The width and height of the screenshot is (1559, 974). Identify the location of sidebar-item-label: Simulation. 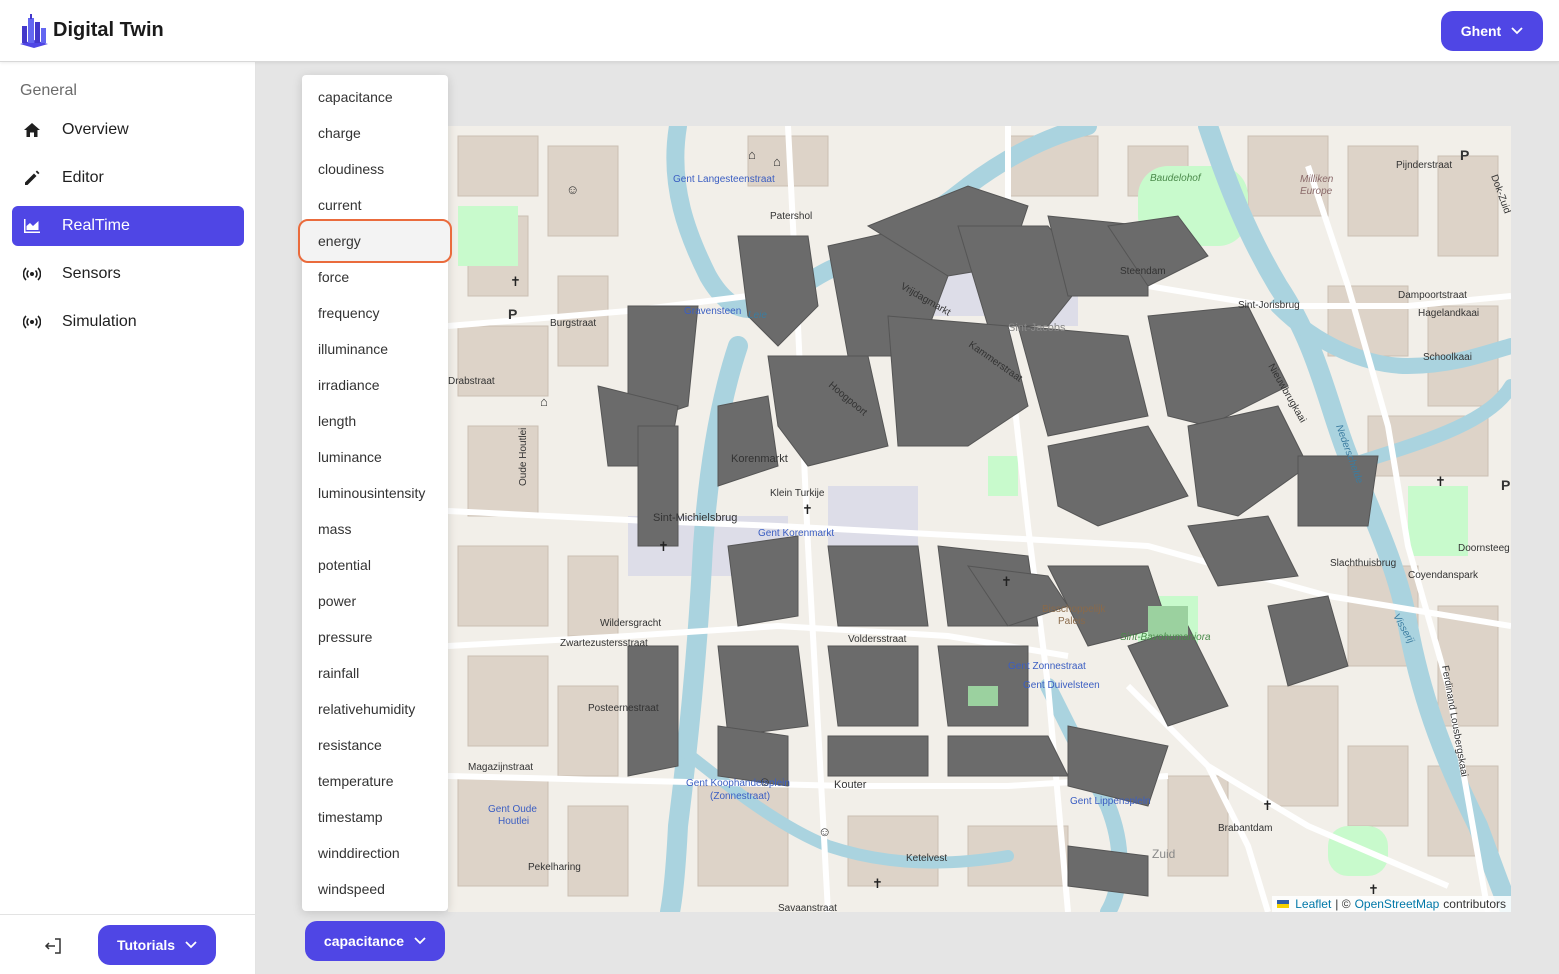
(99, 321).